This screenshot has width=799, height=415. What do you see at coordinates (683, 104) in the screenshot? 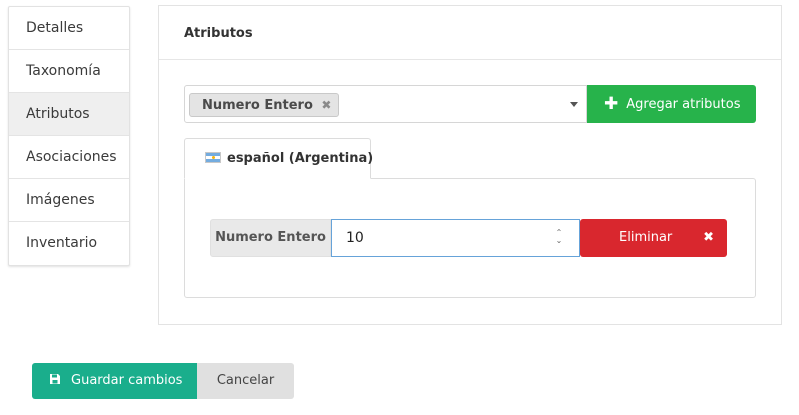
I see `add-attributes-label: Agregar atributos` at bounding box center [683, 104].